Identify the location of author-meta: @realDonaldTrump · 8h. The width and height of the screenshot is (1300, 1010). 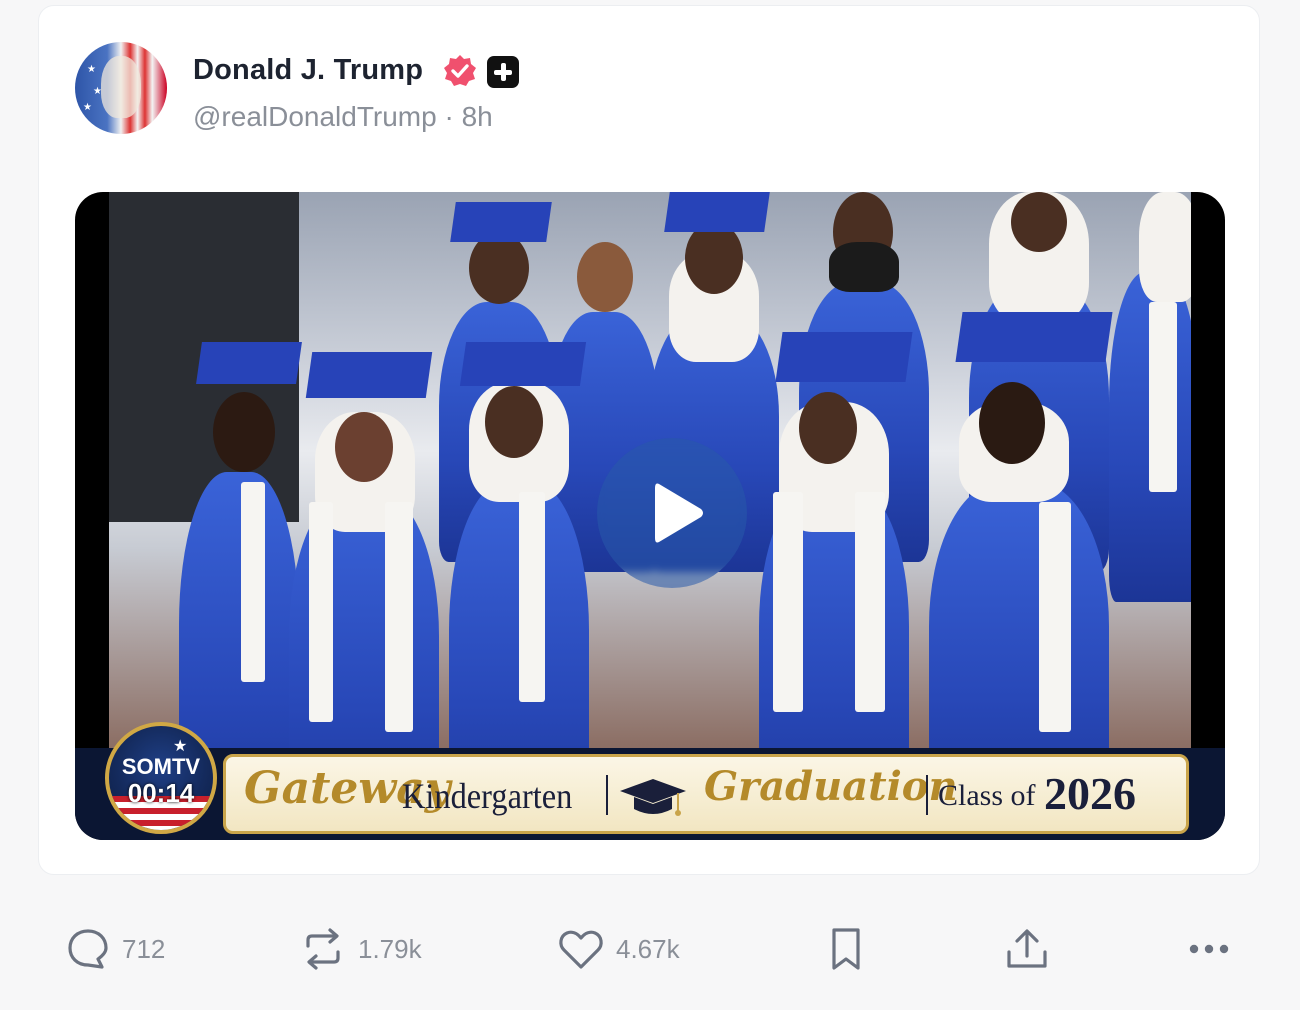
(343, 117).